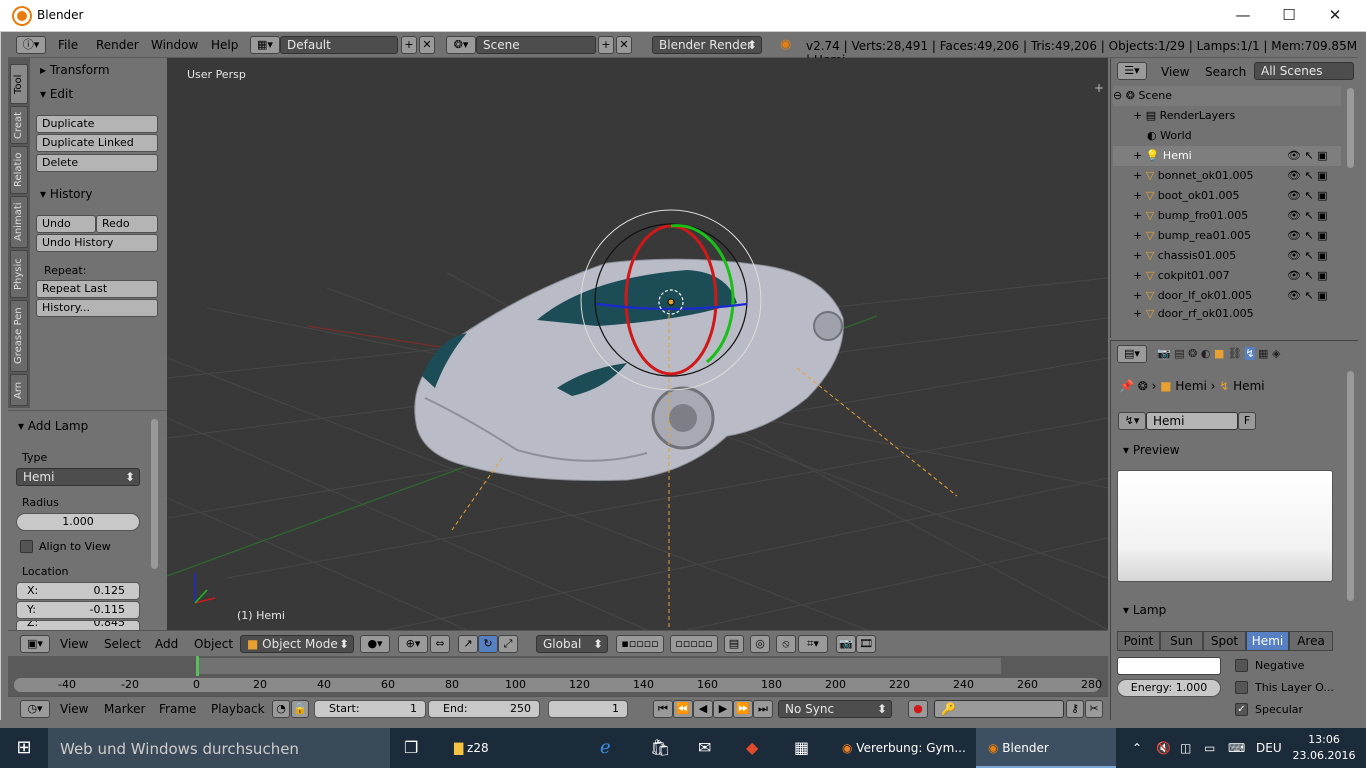 The height and width of the screenshot is (768, 1366). What do you see at coordinates (1140, 748) in the screenshot?
I see `tray-chevron-icon: ⌃` at bounding box center [1140, 748].